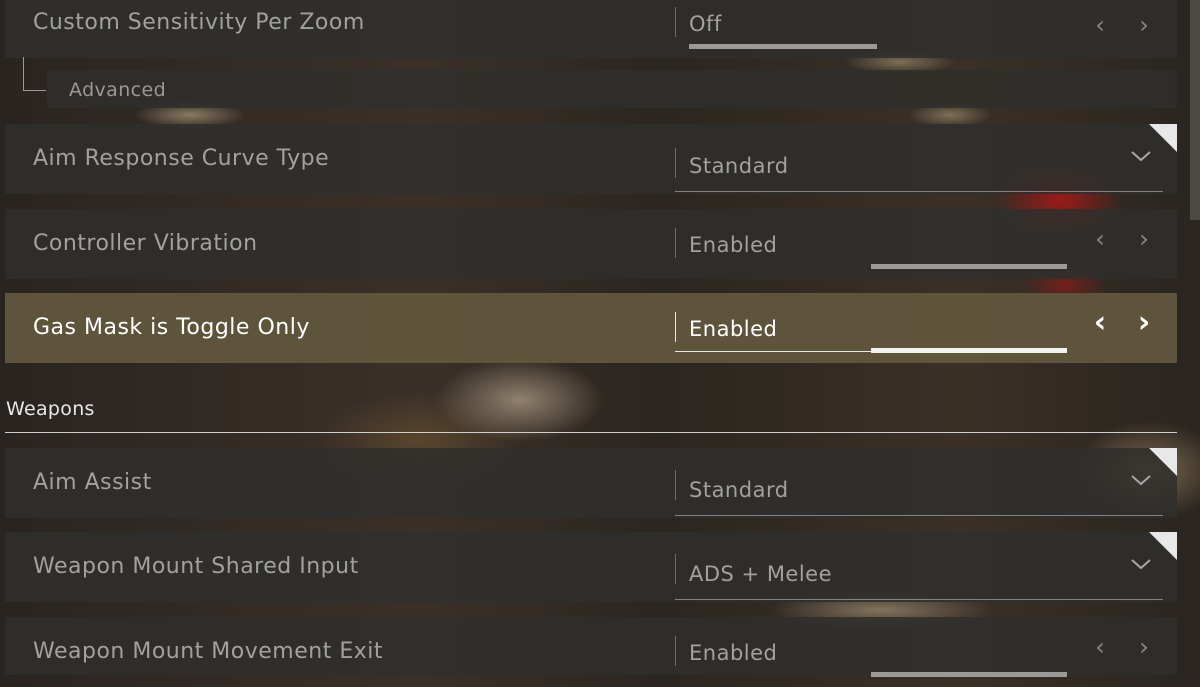 Image resolution: width=1200 pixels, height=687 pixels. What do you see at coordinates (761, 574) in the screenshot?
I see `setting-value: ADS + Melee` at bounding box center [761, 574].